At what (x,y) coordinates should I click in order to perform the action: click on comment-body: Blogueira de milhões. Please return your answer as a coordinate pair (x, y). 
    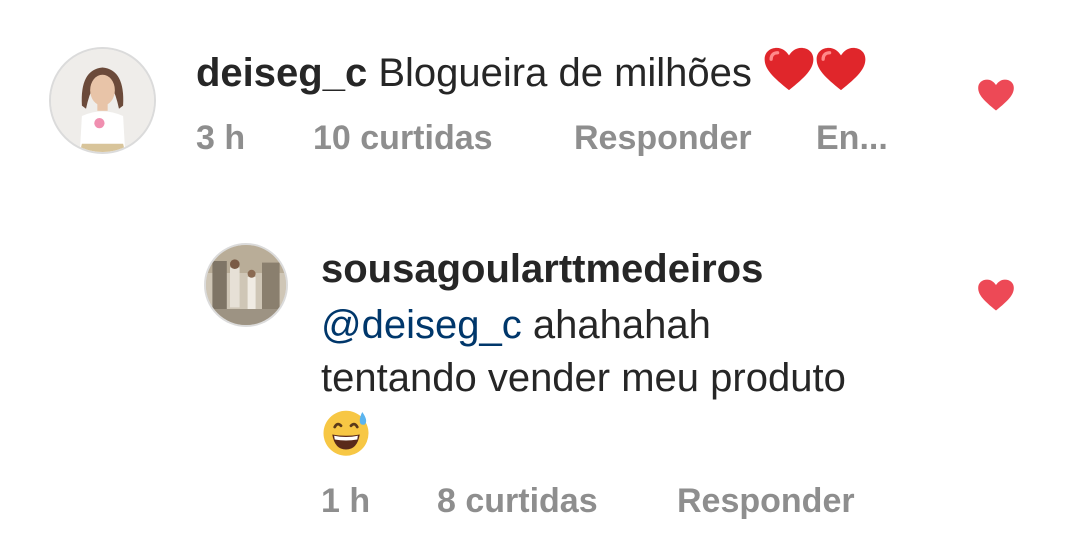
    Looking at the image, I should click on (565, 73).